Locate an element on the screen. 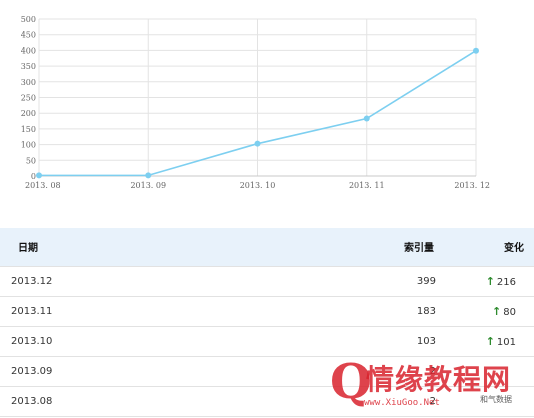 The height and width of the screenshot is (418, 534). header-change: 变化 is located at coordinates (514, 249).